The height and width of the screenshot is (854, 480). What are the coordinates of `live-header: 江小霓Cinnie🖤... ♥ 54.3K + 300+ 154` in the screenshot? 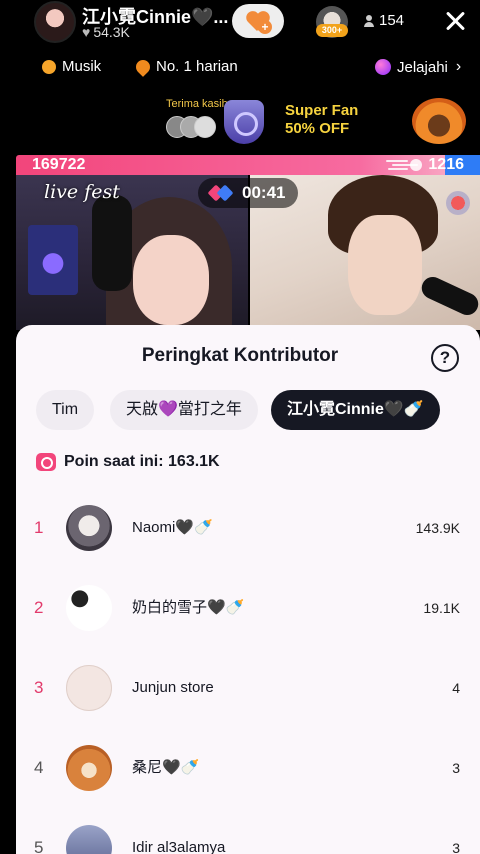 It's located at (240, 23).